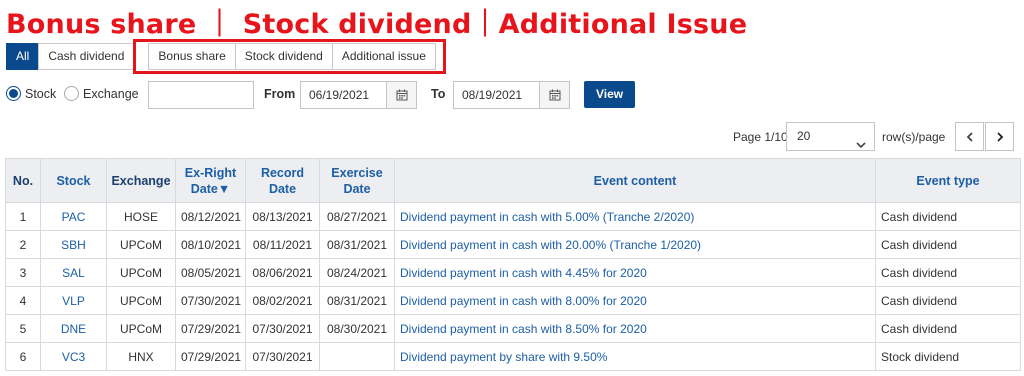 The image size is (1024, 376). Describe the element at coordinates (71, 93) in the screenshot. I see `radio-exchange-indicator` at that location.